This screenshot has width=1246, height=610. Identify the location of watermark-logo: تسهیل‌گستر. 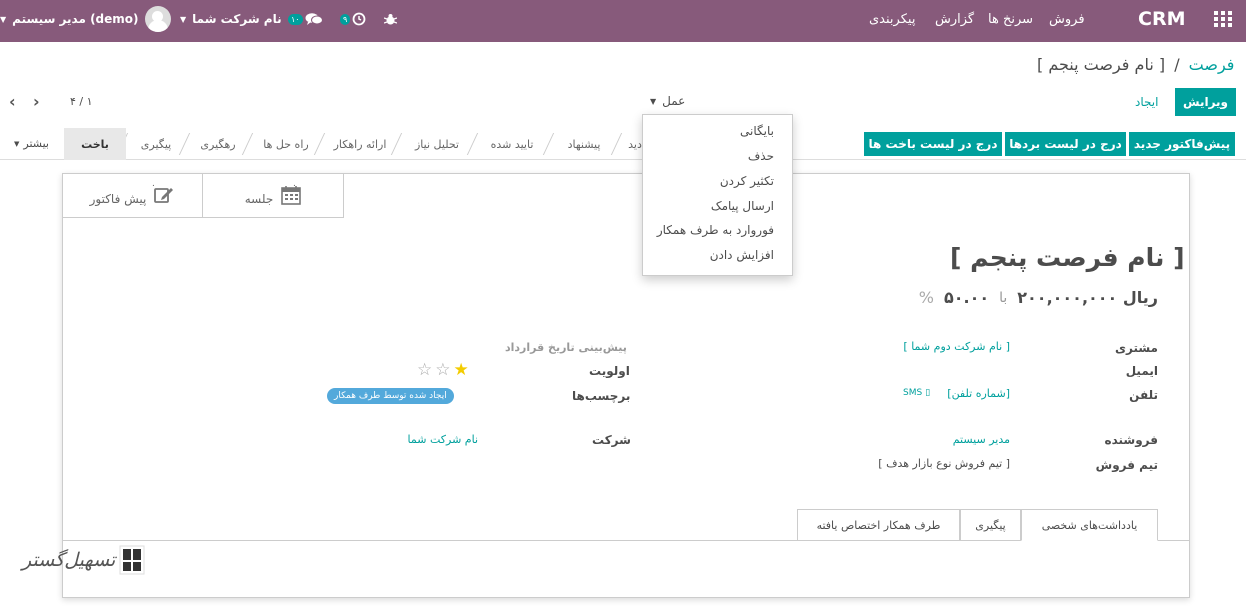
(83, 560).